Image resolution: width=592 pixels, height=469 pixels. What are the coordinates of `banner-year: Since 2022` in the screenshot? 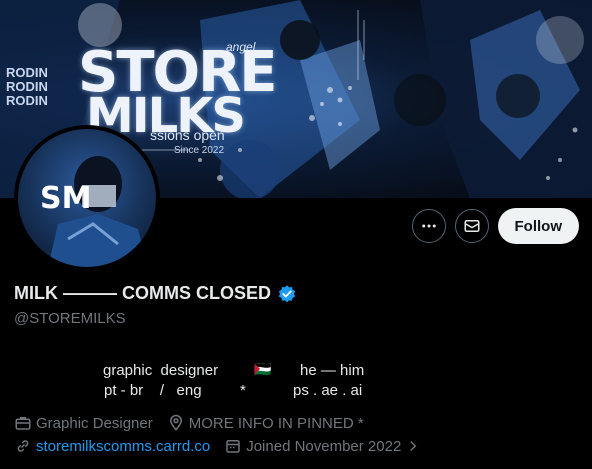 It's located at (199, 150).